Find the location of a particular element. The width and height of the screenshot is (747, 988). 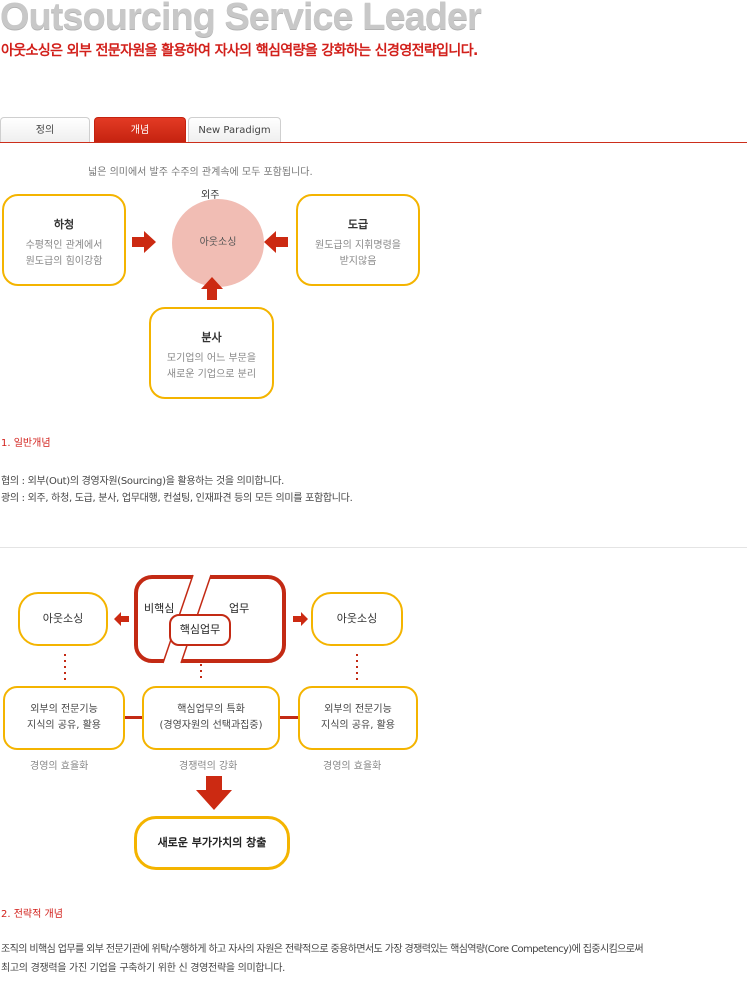

box-spinoff-line1: 모기업의 어느 부문을 is located at coordinates (211, 358).